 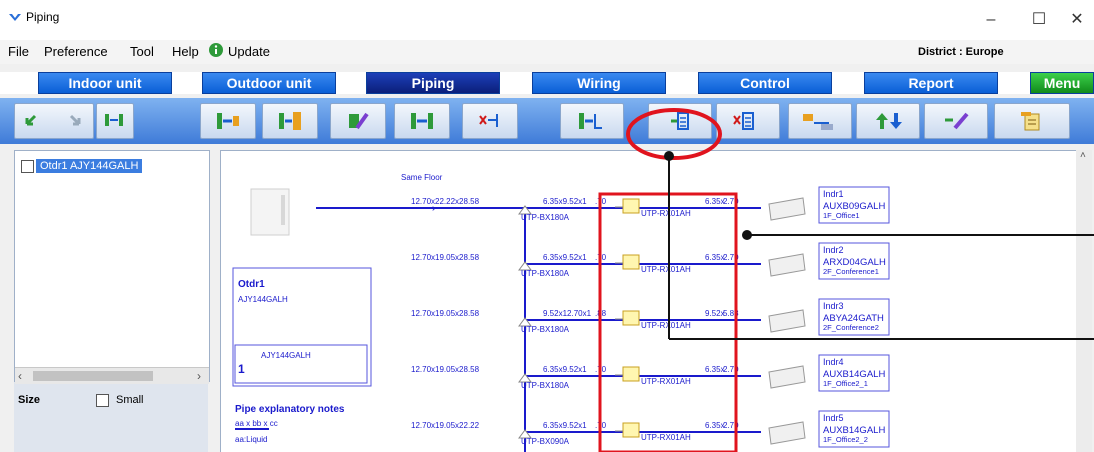 I want to click on tab-wiring: Wiring, so click(x=599, y=83).